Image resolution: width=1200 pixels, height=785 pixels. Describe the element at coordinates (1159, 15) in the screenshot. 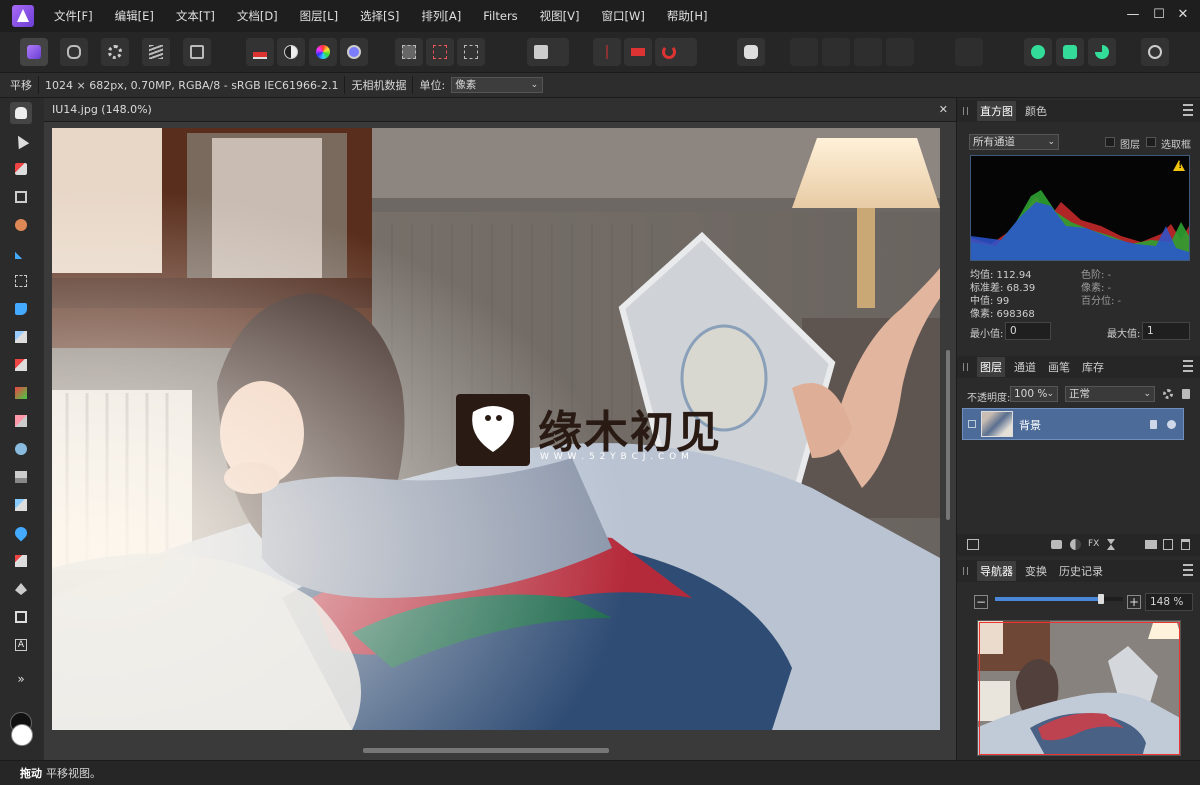

I see `maximize-button: ☐` at that location.